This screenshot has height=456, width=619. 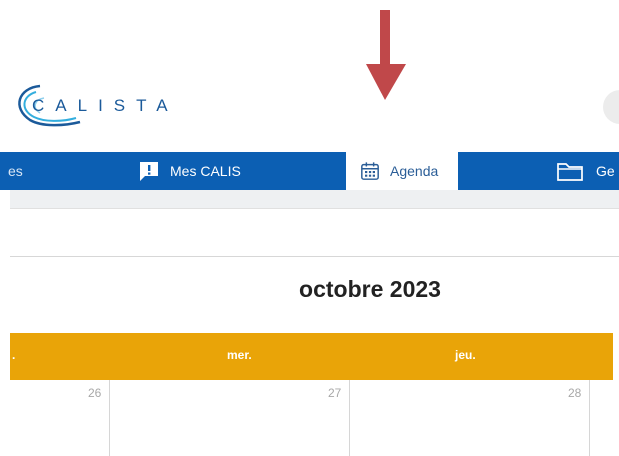 What do you see at coordinates (314, 256) in the screenshot?
I see `divider` at bounding box center [314, 256].